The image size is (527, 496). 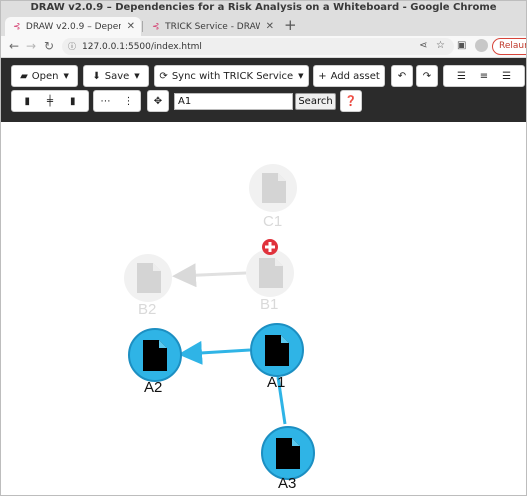 I want to click on node-label-a3: A3, so click(x=287, y=483).